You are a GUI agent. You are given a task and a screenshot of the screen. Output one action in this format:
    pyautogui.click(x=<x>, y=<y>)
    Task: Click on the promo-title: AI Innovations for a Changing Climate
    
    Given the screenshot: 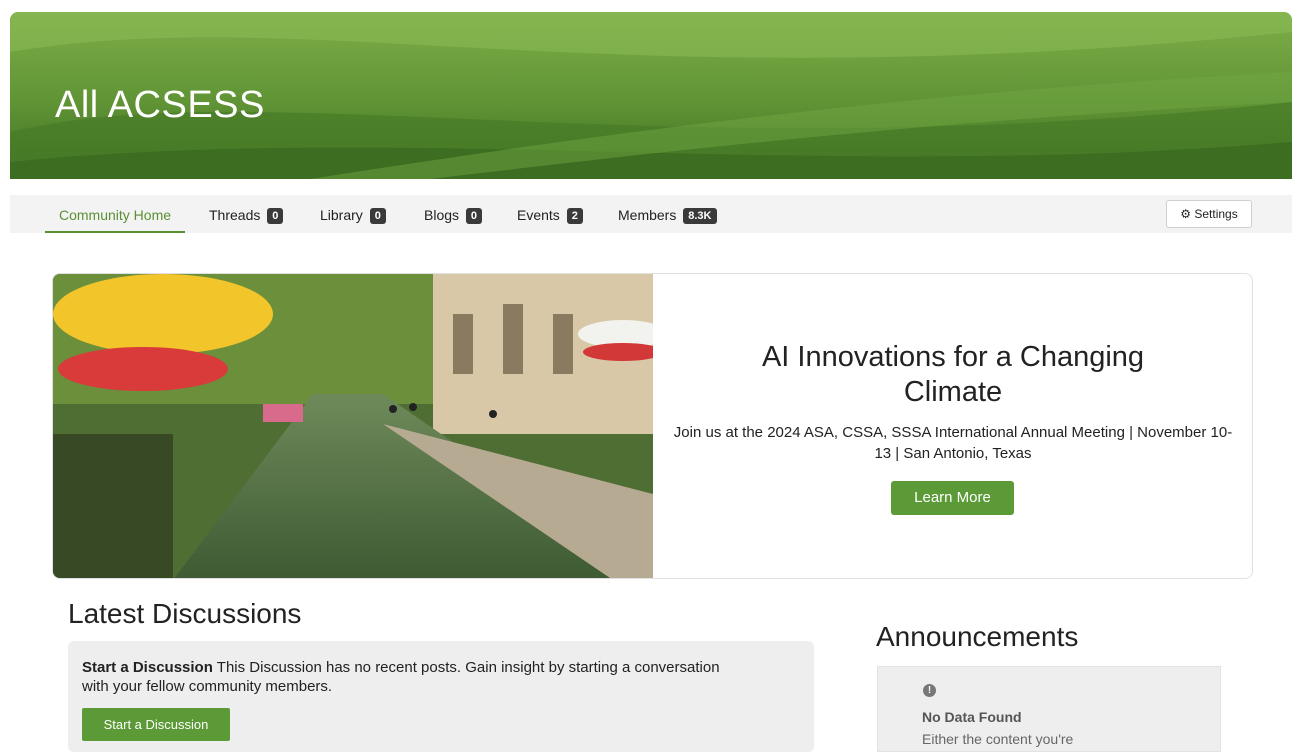 What is the action you would take?
    pyautogui.click(x=953, y=374)
    